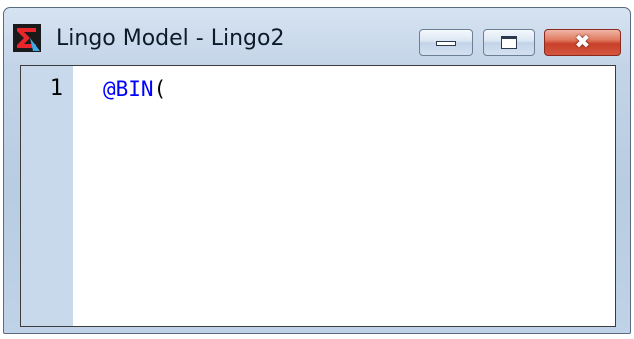  I want to click on close-button: ✖, so click(582, 42).